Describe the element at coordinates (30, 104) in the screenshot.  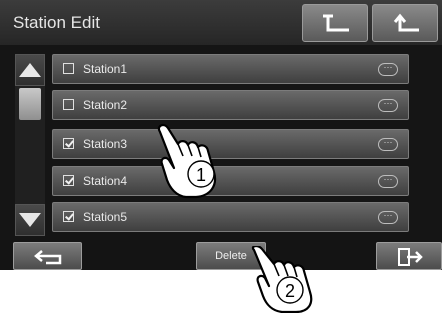
I see `scroll-thumb` at that location.